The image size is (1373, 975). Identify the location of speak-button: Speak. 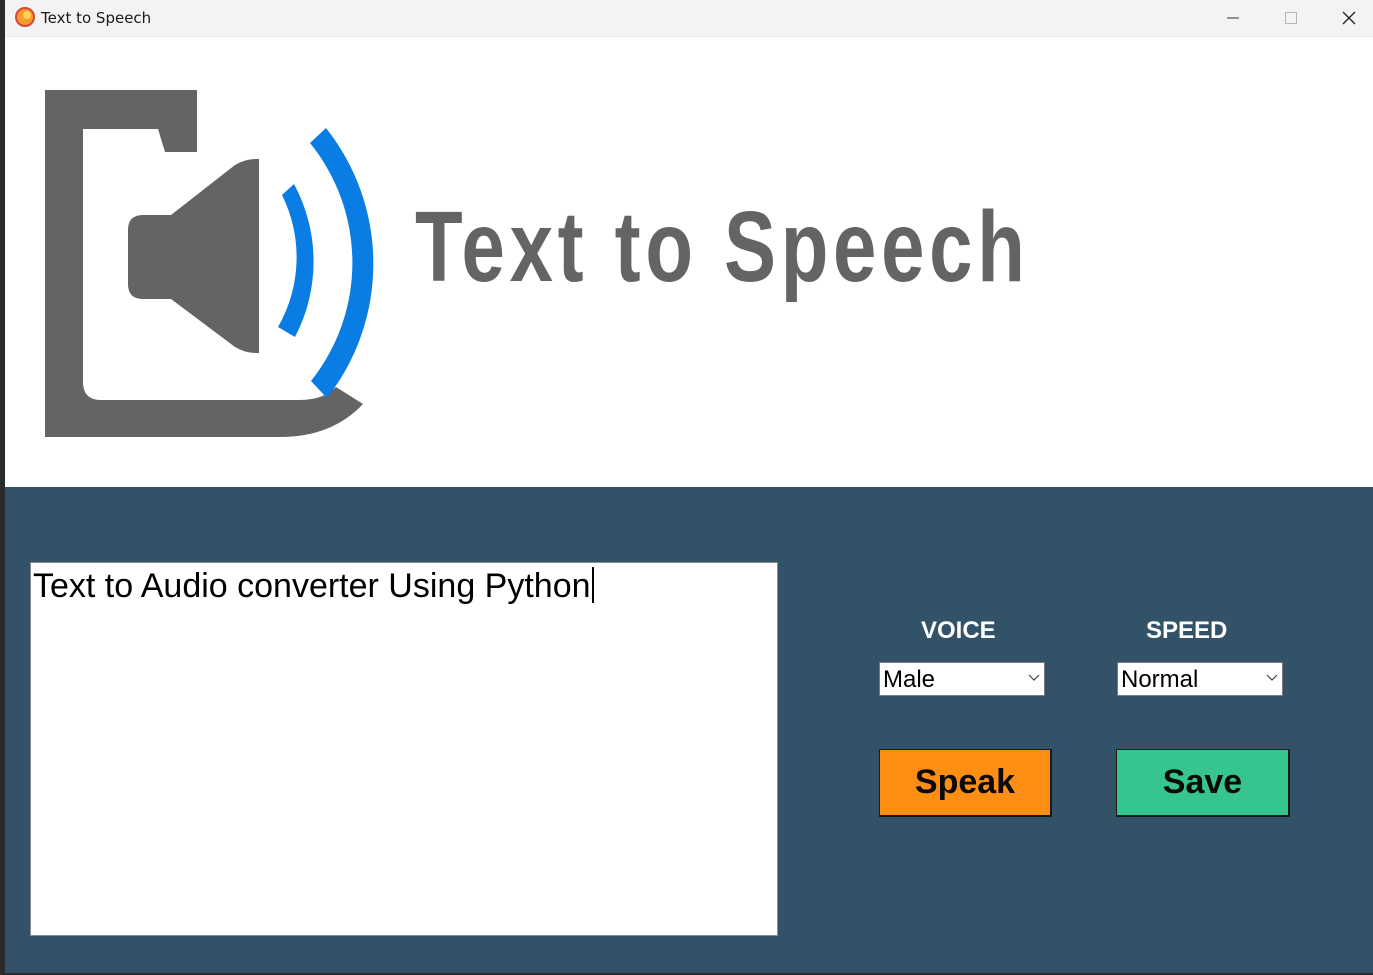
(965, 783).